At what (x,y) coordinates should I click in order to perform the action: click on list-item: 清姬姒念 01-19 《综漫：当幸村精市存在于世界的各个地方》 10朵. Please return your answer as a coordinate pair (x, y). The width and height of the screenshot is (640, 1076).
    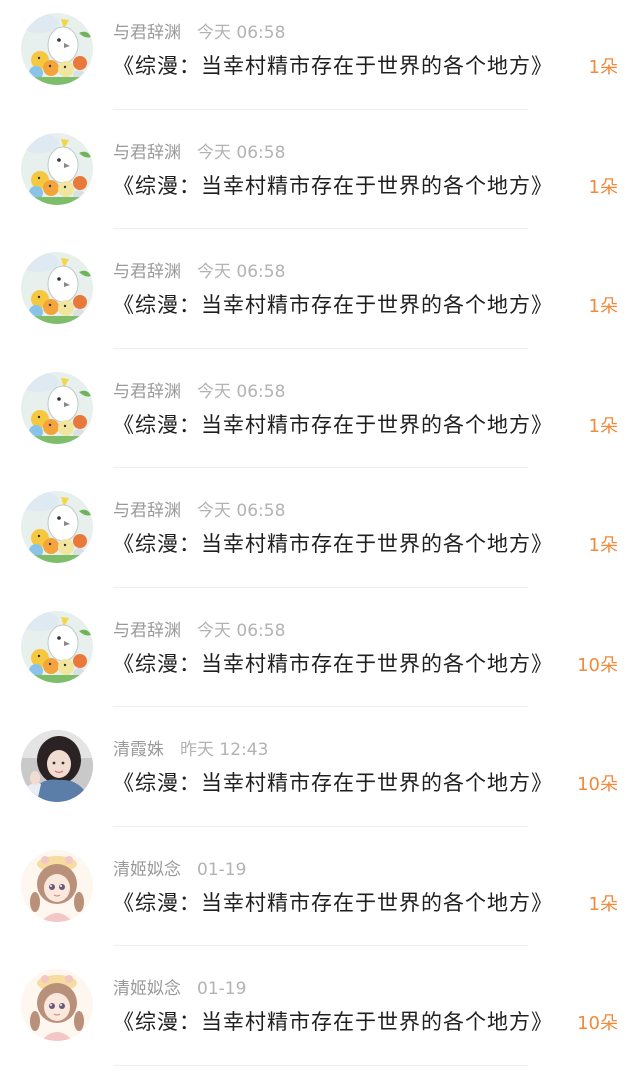
    Looking at the image, I should click on (320, 1016).